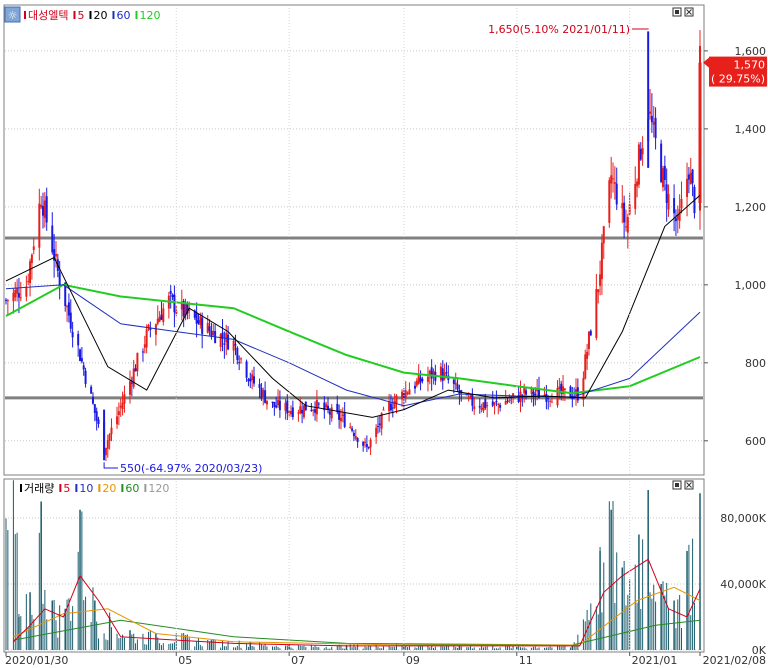  What do you see at coordinates (751, 51) in the screenshot?
I see `price-tick-label: 1,600` at bounding box center [751, 51].